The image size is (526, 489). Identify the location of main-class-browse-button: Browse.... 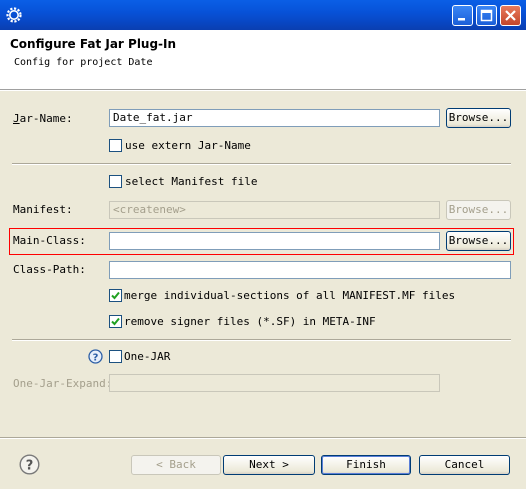
(478, 241).